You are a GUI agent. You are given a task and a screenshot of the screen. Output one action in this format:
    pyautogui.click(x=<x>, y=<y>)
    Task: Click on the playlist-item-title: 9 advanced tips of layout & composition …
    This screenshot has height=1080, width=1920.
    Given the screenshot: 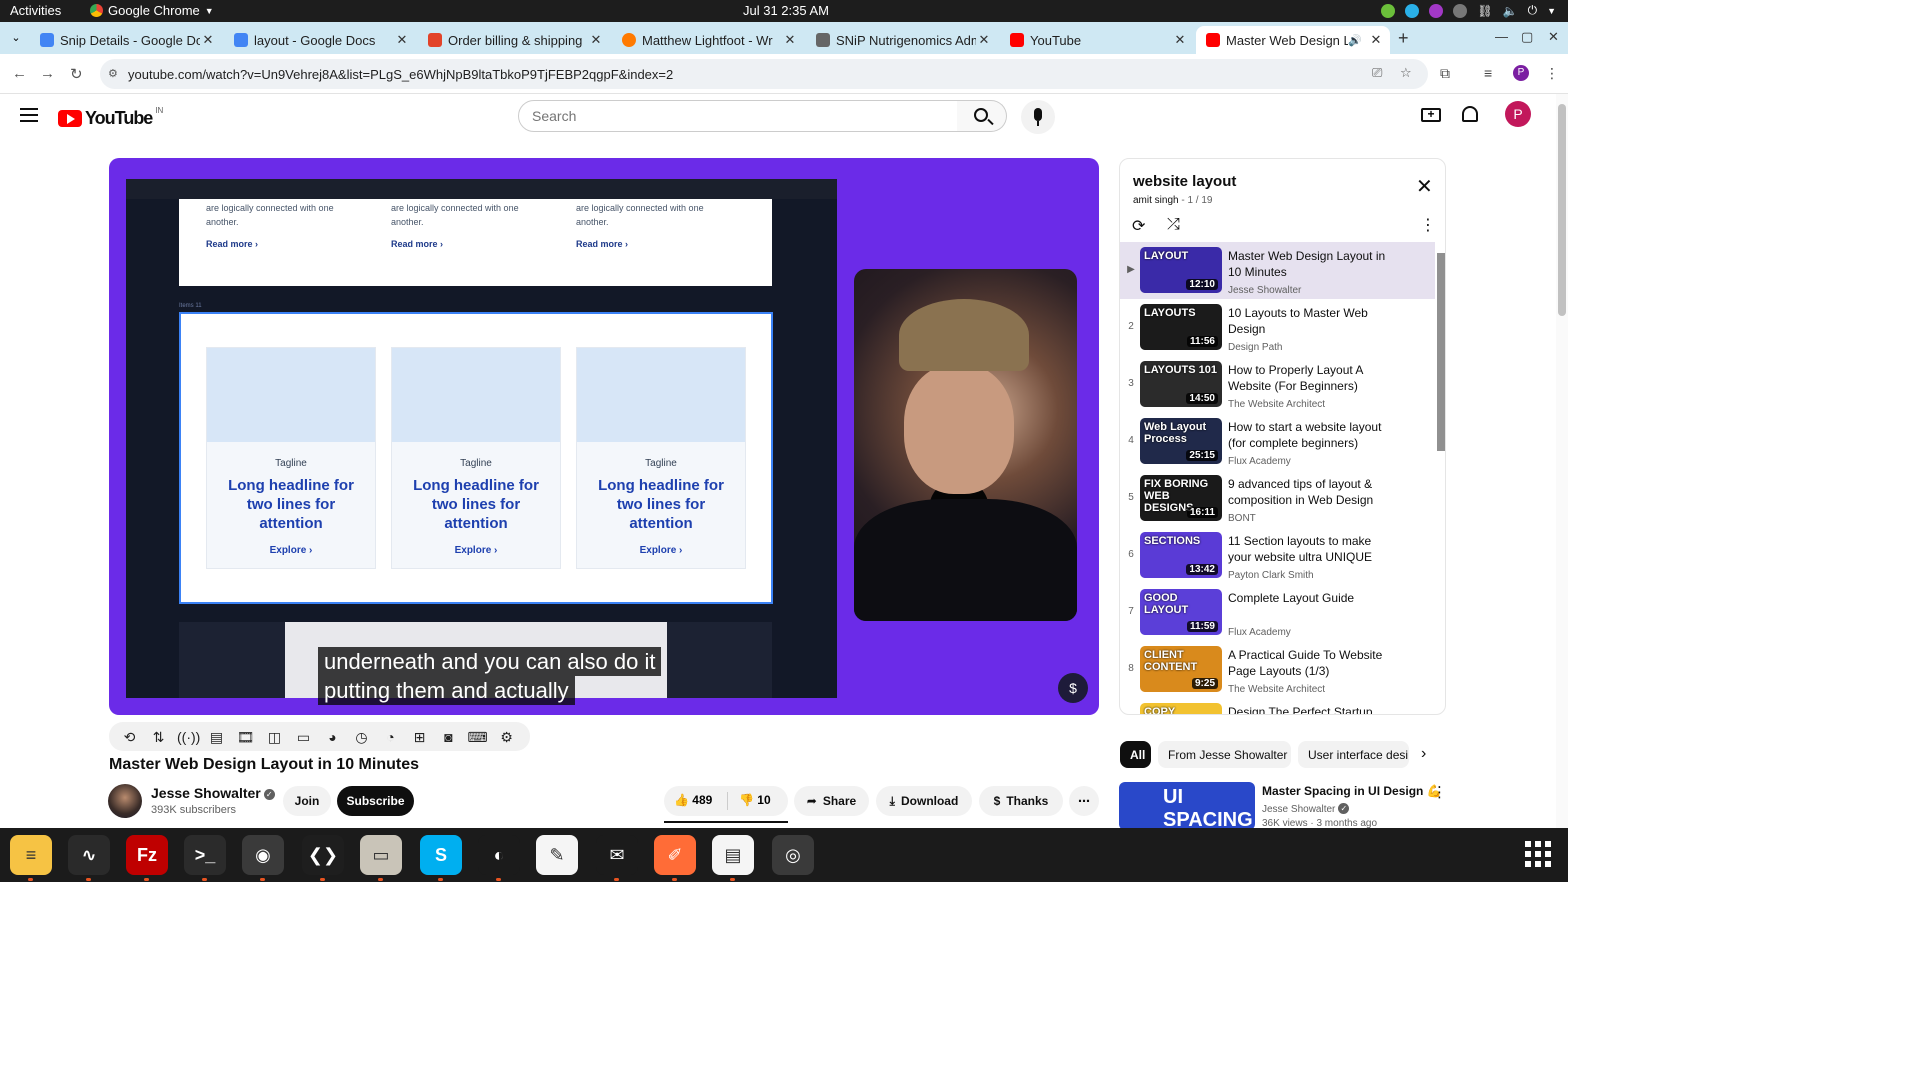 What is the action you would take?
    pyautogui.click(x=1308, y=492)
    